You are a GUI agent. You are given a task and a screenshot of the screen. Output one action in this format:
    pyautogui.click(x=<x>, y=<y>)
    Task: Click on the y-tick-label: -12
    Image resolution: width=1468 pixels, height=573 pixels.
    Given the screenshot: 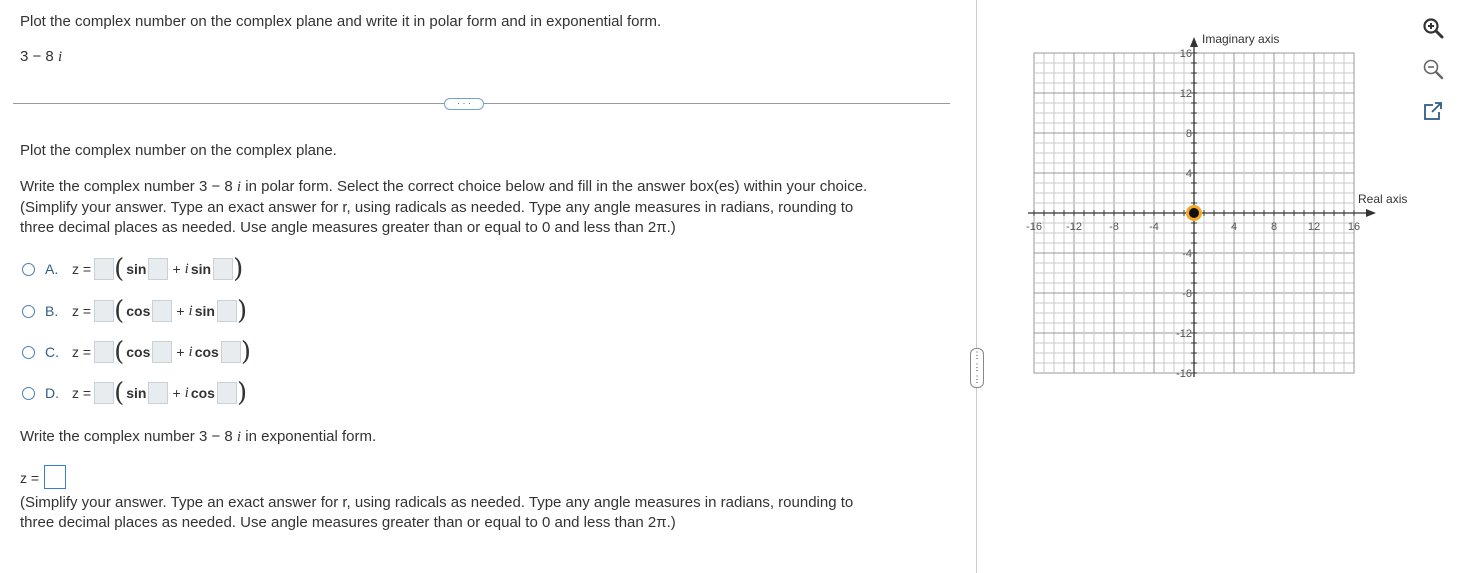 What is the action you would take?
    pyautogui.click(x=1184, y=334)
    